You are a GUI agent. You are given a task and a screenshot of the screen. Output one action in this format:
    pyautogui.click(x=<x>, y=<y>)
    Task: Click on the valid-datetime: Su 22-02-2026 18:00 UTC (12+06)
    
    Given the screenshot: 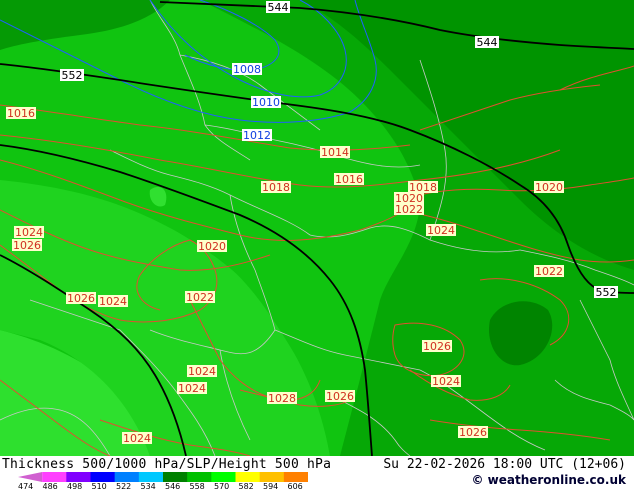 What is the action you would take?
    pyautogui.click(x=504, y=464)
    